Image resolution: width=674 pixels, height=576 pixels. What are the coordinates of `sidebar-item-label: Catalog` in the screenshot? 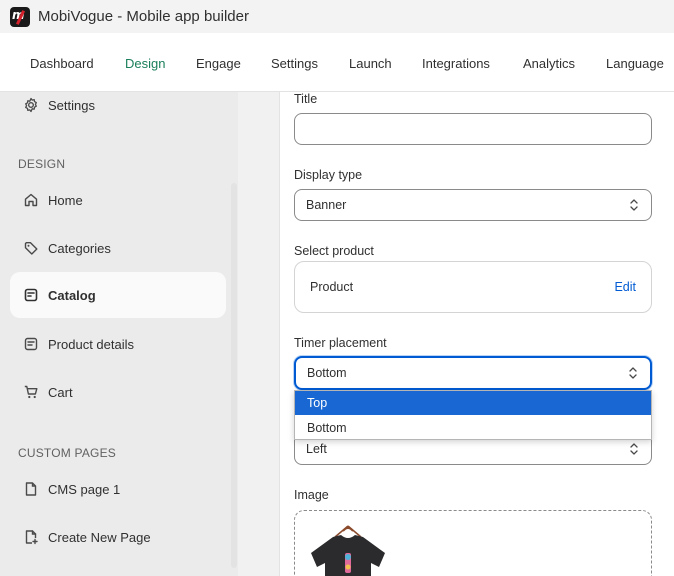 It's located at (72, 295).